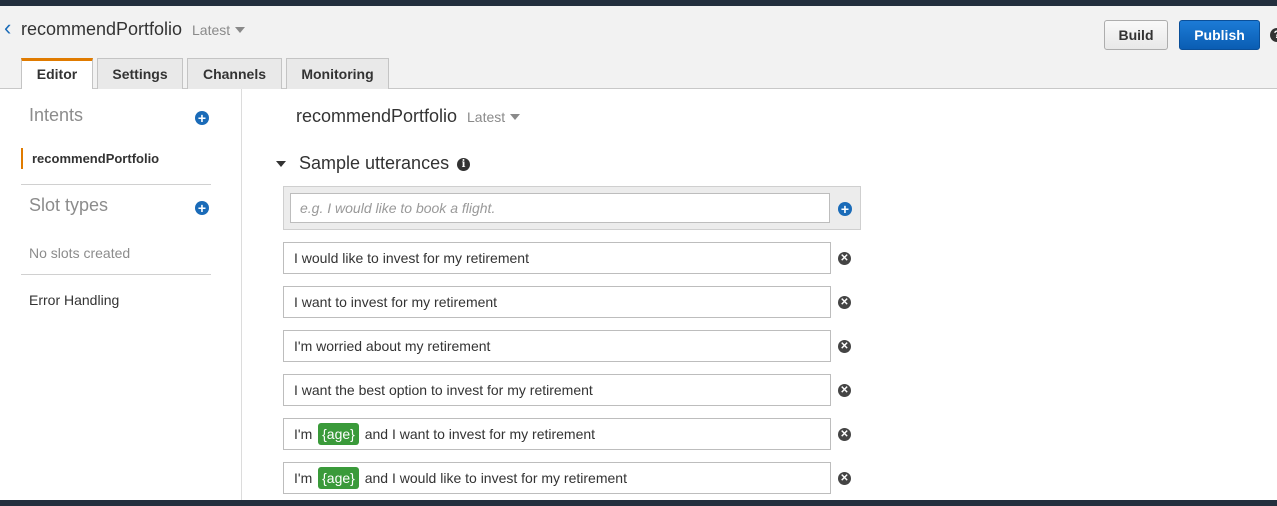 The image size is (1277, 506). I want to click on intent-version-dropdown: Latest, so click(494, 117).